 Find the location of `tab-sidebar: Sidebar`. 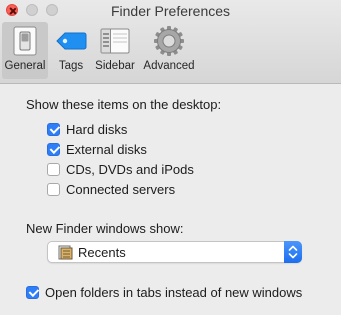

tab-sidebar: Sidebar is located at coordinates (115, 50).